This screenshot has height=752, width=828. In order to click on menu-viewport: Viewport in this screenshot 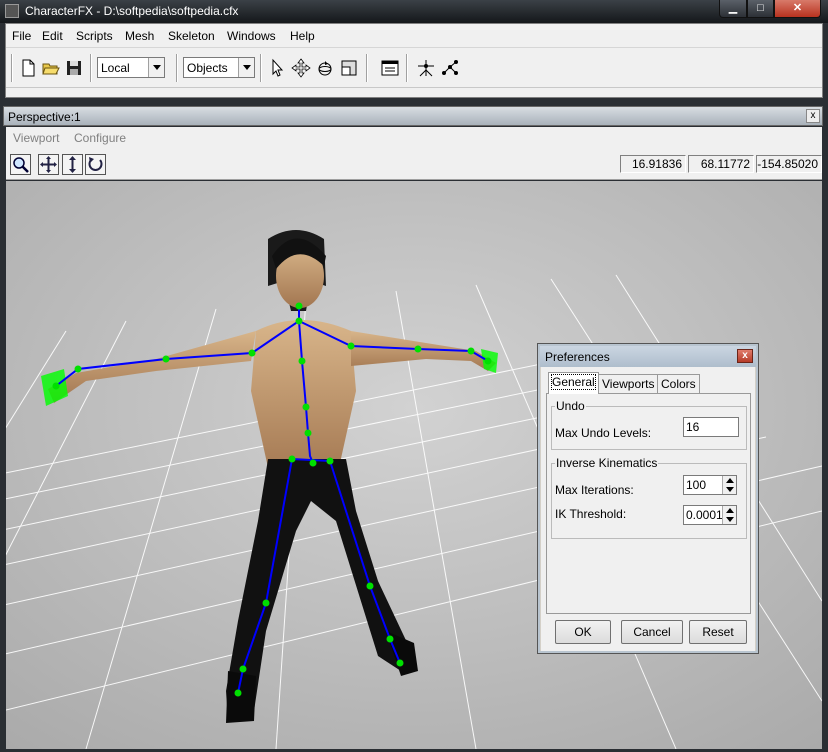, I will do `click(36, 138)`.